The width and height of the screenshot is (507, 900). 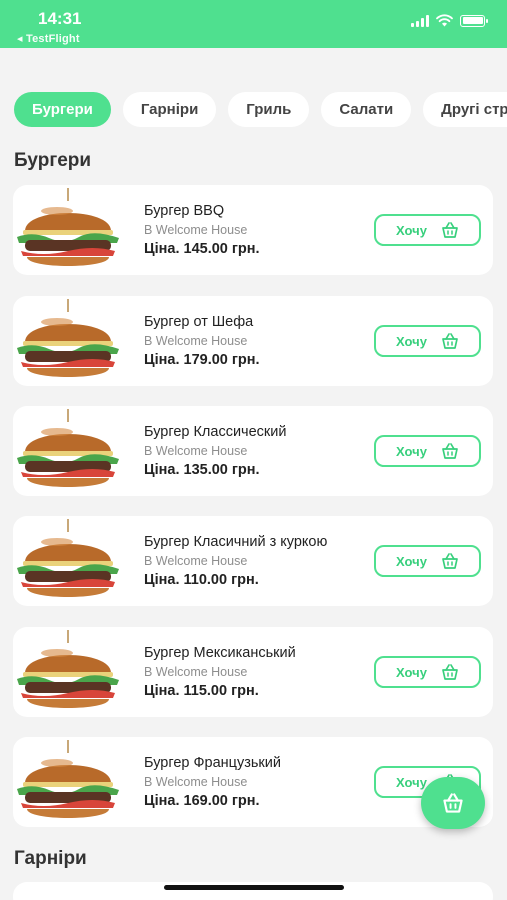 What do you see at coordinates (184, 211) in the screenshot?
I see `product-name: Бургер BBQ` at bounding box center [184, 211].